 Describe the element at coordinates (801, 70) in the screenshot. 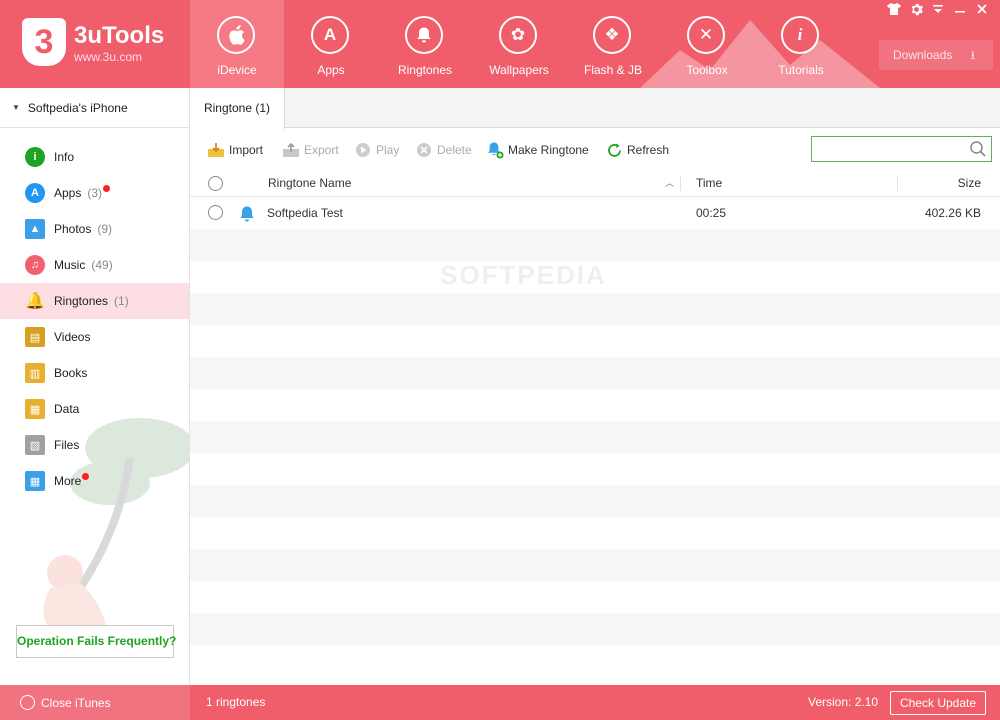

I see `nav-label: Tutorials` at that location.